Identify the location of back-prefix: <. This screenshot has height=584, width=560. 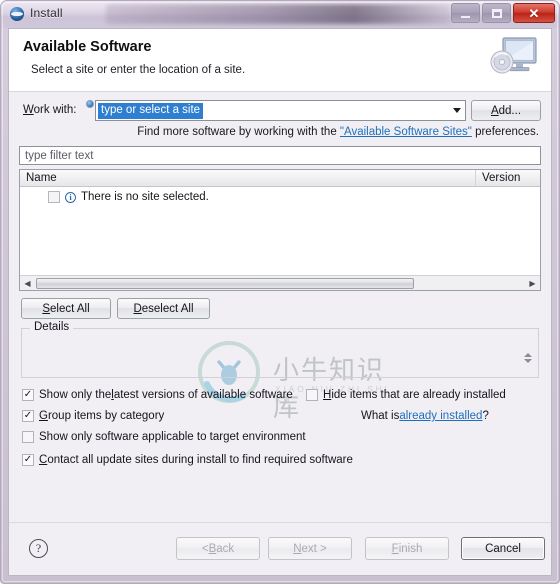
(205, 548).